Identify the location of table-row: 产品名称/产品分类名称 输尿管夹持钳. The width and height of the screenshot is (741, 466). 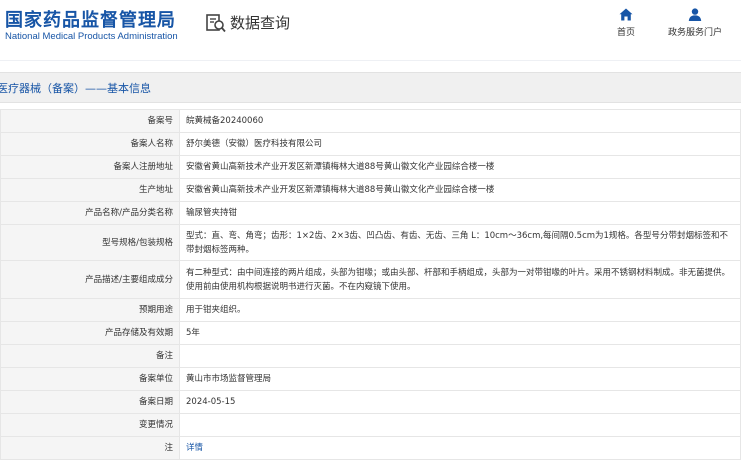
(370, 213).